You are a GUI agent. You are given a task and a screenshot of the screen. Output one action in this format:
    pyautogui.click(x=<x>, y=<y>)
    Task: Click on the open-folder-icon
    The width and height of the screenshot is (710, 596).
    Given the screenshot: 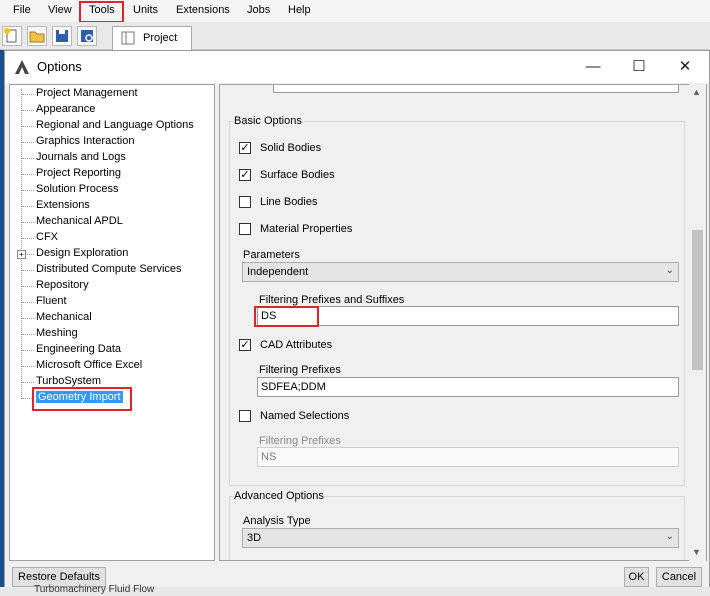 What is the action you would take?
    pyautogui.click(x=37, y=36)
    